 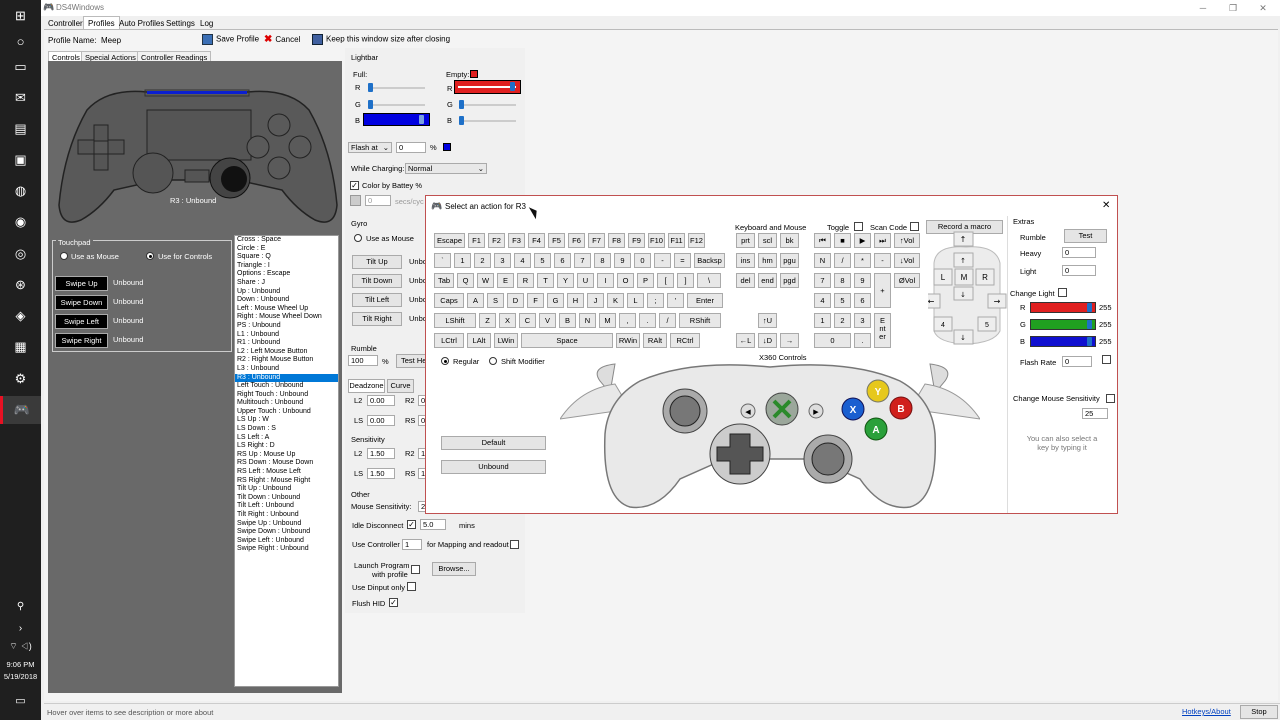 What do you see at coordinates (487, 105) in the screenshot?
I see `empty-g-slider` at bounding box center [487, 105].